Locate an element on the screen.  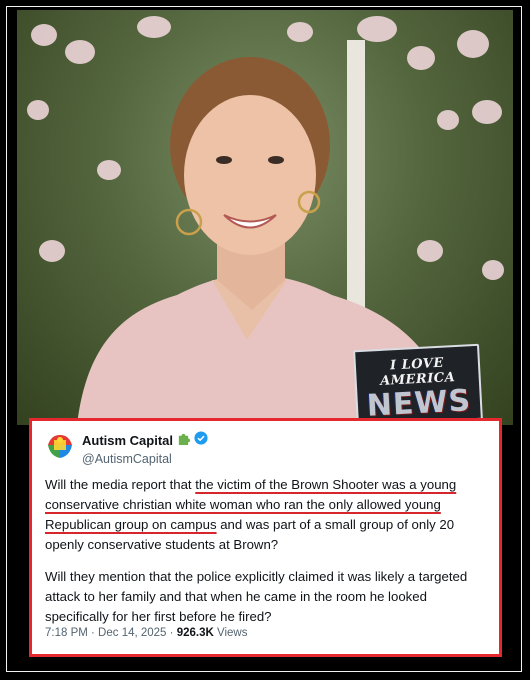
author-name: Autism Capital is located at coordinates (127, 440).